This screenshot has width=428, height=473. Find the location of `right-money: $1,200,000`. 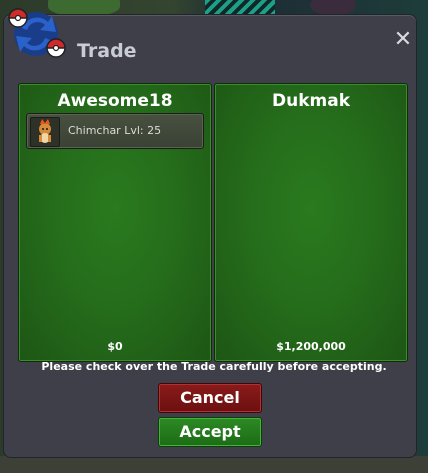

right-money: $1,200,000 is located at coordinates (311, 346).